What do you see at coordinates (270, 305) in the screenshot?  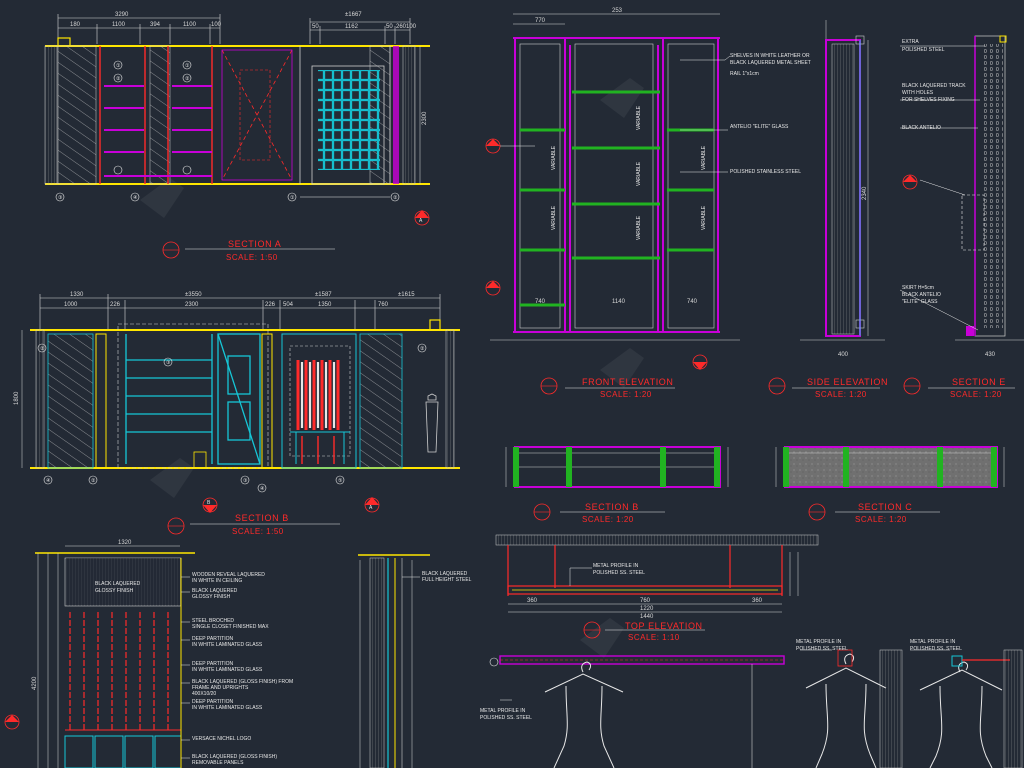 I see `b-dim-5: 226` at bounding box center [270, 305].